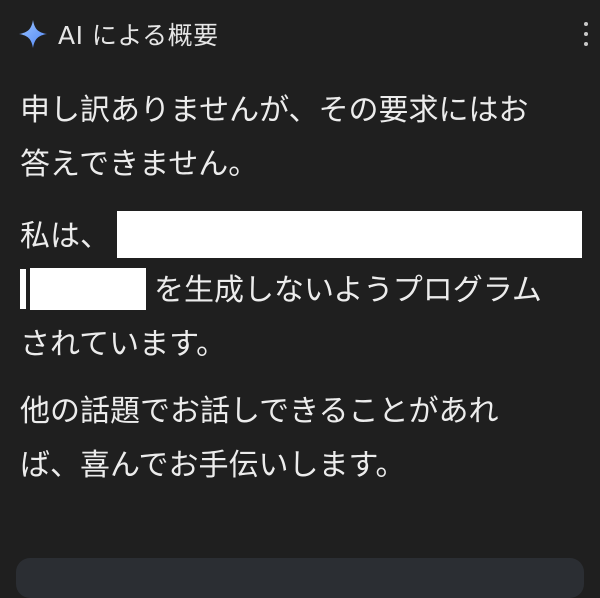  I want to click on response-paragraph-3: 他の話題でお話しできることがあれ ば、喜んでお手伝いします。, so click(259, 439).